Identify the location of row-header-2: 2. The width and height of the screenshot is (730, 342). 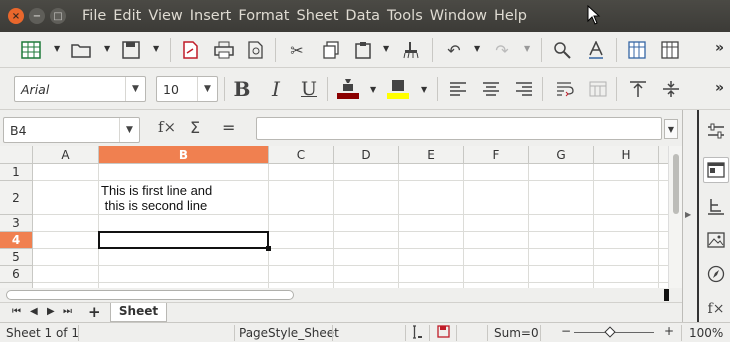
(16, 198).